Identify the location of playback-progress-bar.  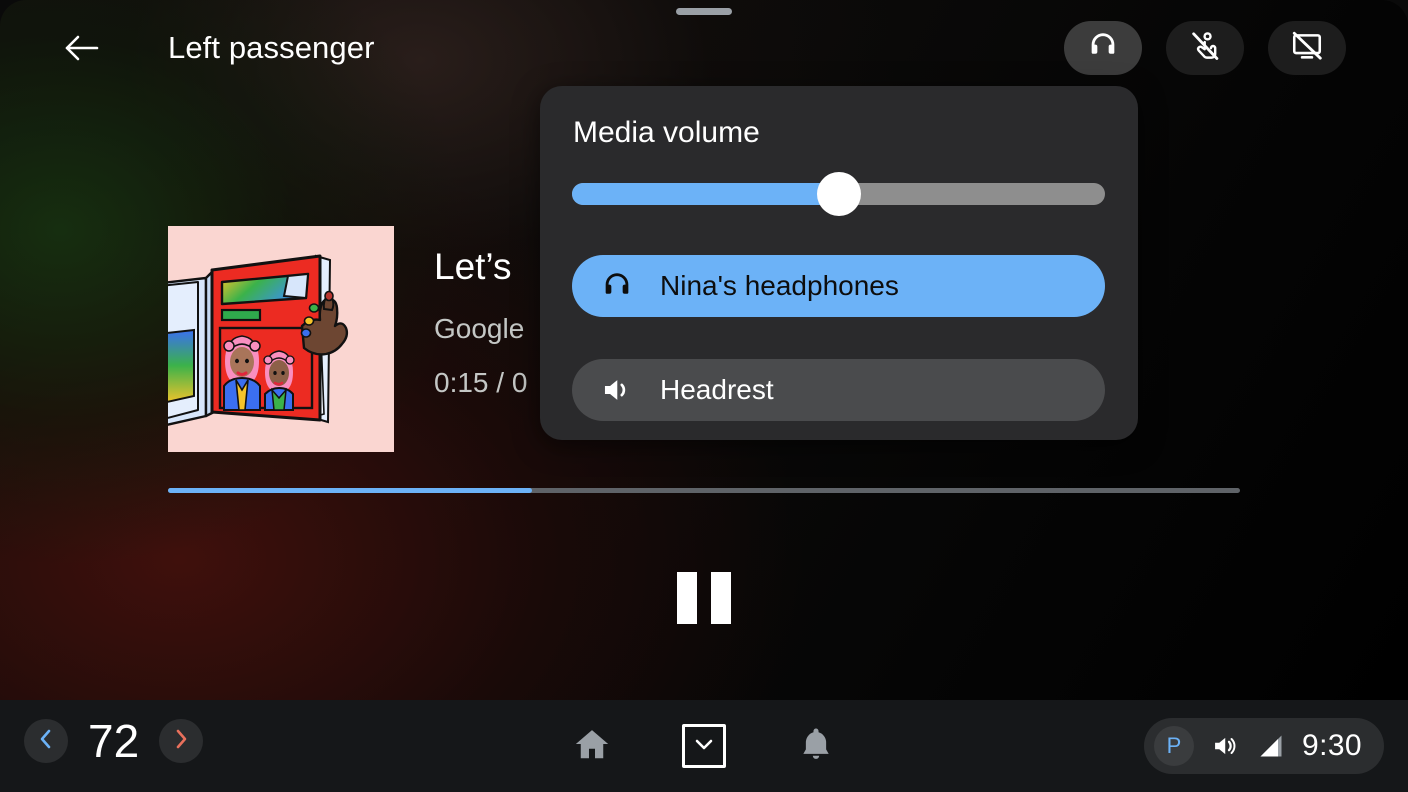
(704, 490).